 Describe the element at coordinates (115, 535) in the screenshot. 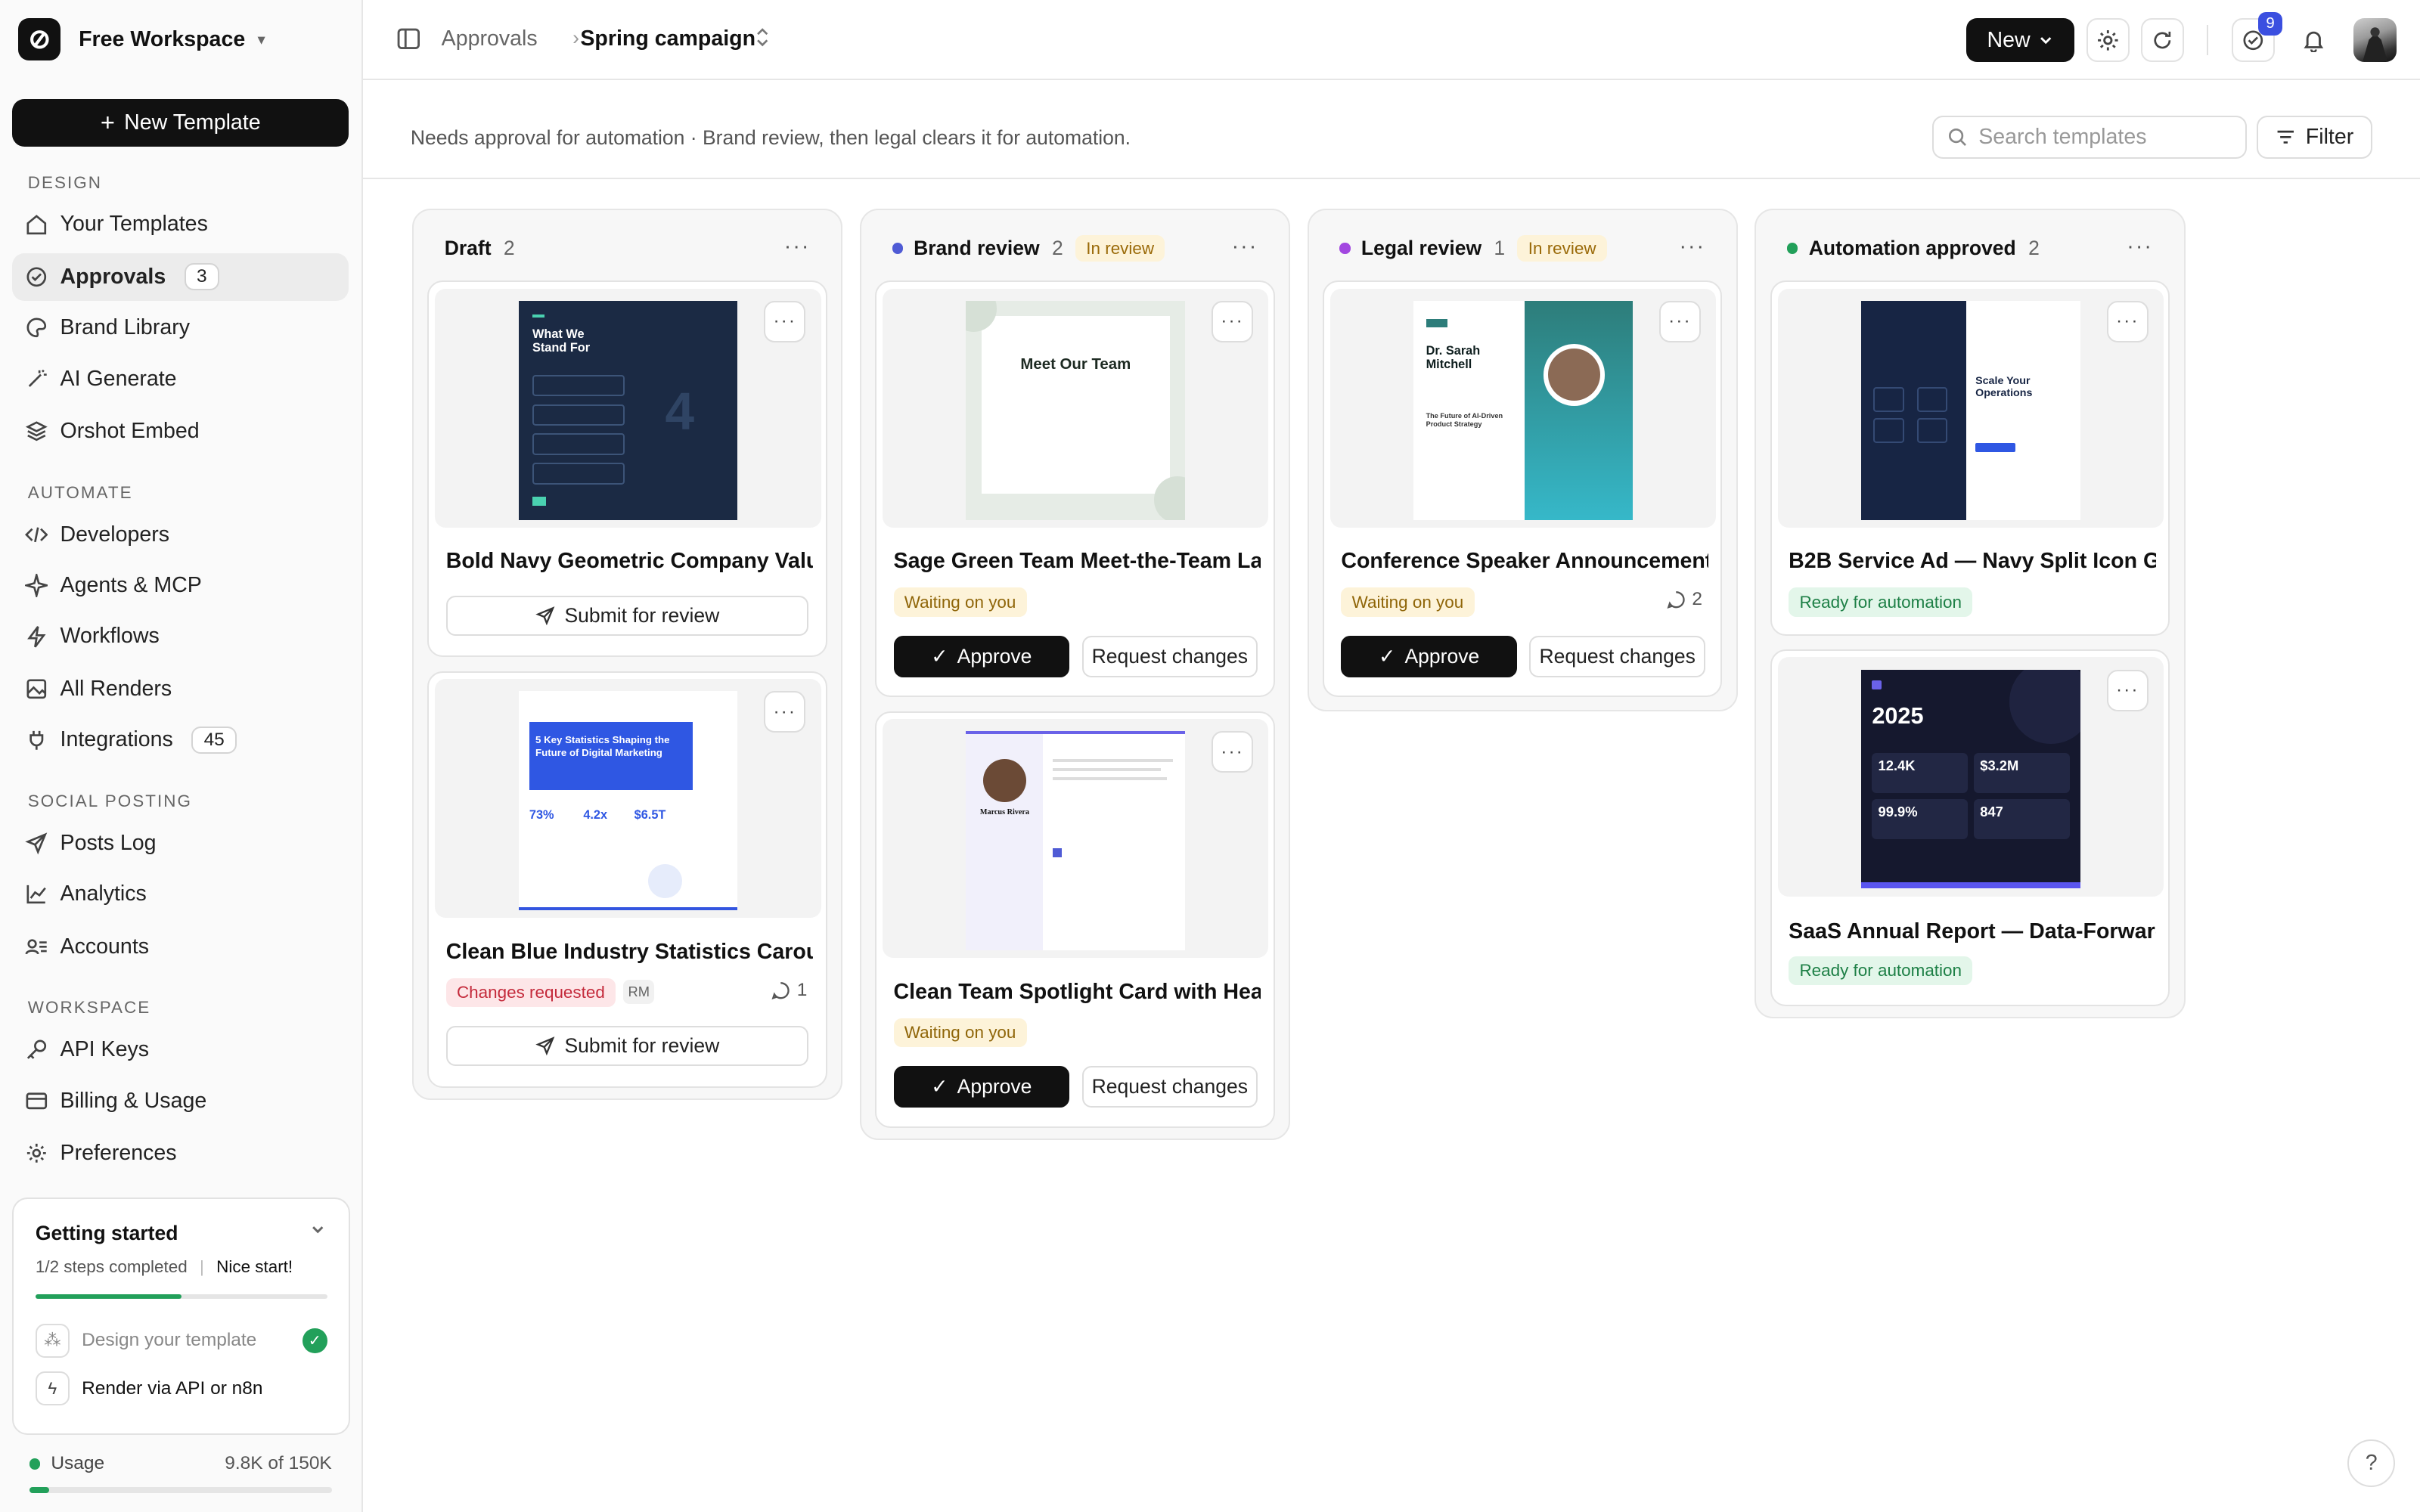

I see `sidebar-item-label: Developers` at that location.